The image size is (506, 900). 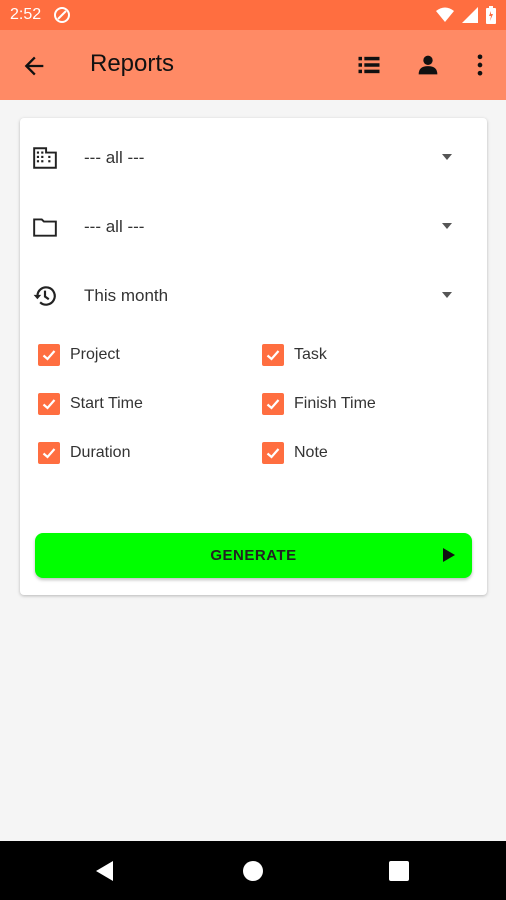 What do you see at coordinates (95, 354) in the screenshot?
I see `checkbox-label: Project` at bounding box center [95, 354].